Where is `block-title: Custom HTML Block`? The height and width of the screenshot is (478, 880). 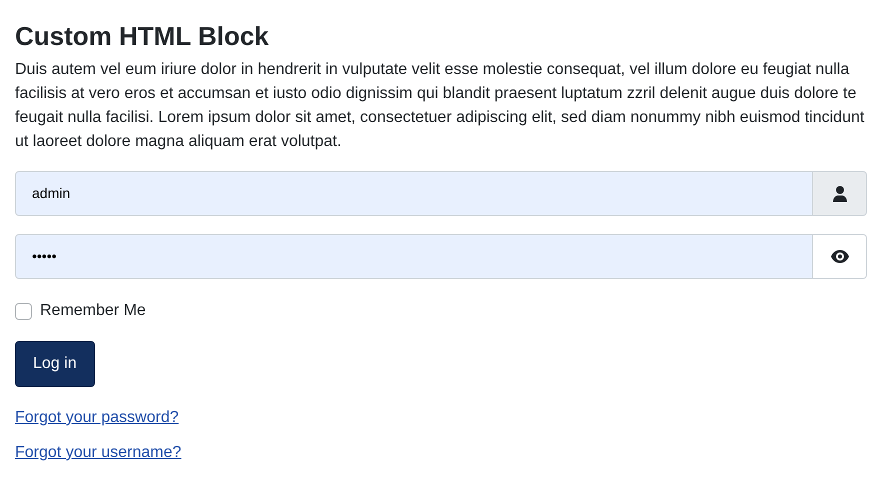
block-title: Custom HTML Block is located at coordinates (142, 36).